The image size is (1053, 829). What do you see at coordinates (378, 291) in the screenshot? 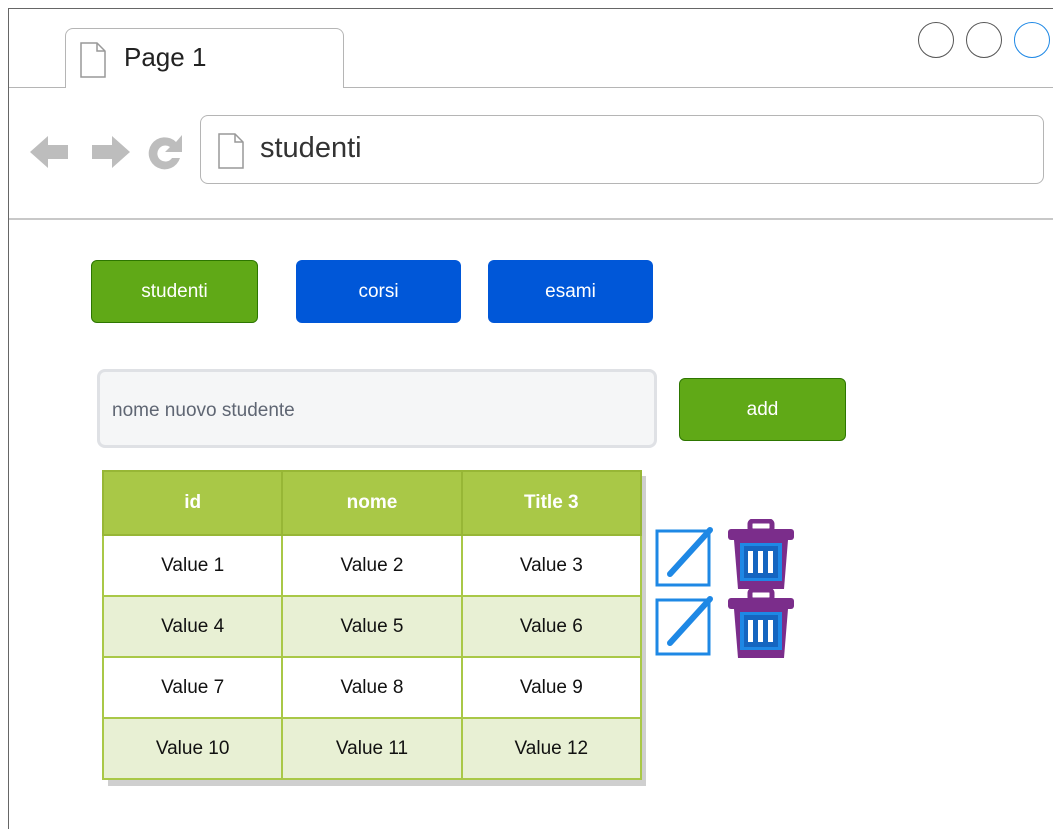
I see `nav-button-corsi: corsi` at bounding box center [378, 291].